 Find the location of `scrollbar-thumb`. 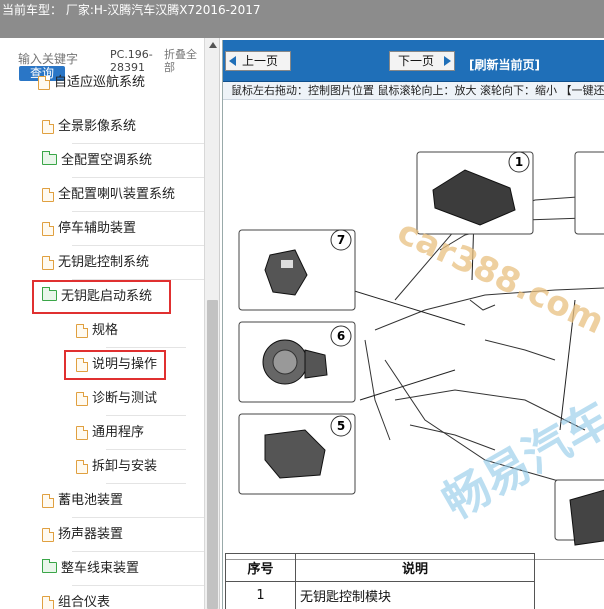

scrollbar-thumb is located at coordinates (212, 454).